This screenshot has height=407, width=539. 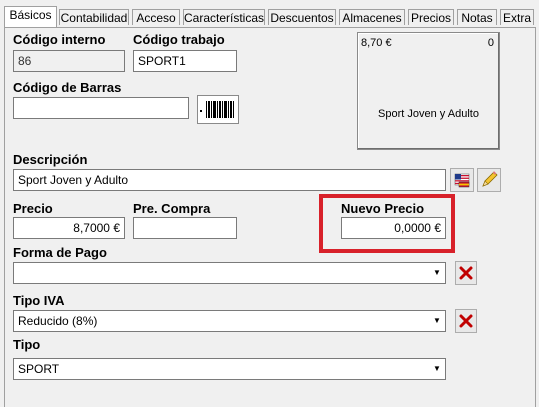 I want to click on clear-tipo-iva-button, so click(x=466, y=321).